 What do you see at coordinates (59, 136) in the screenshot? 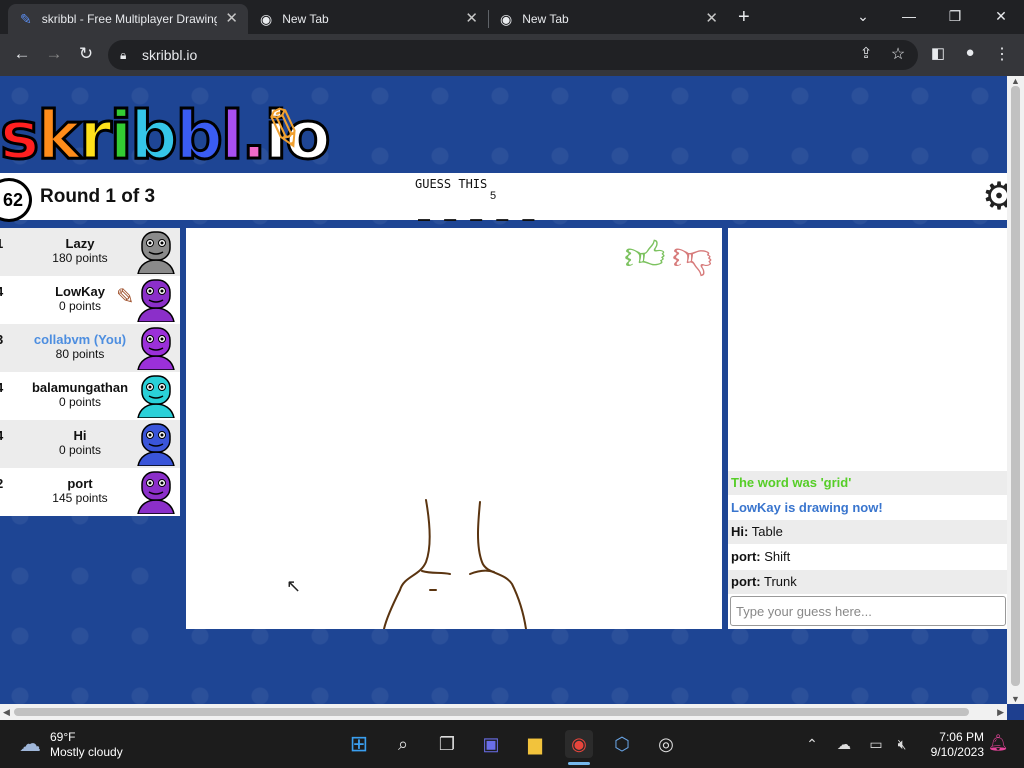
I see `logo-letter: k` at bounding box center [59, 136].